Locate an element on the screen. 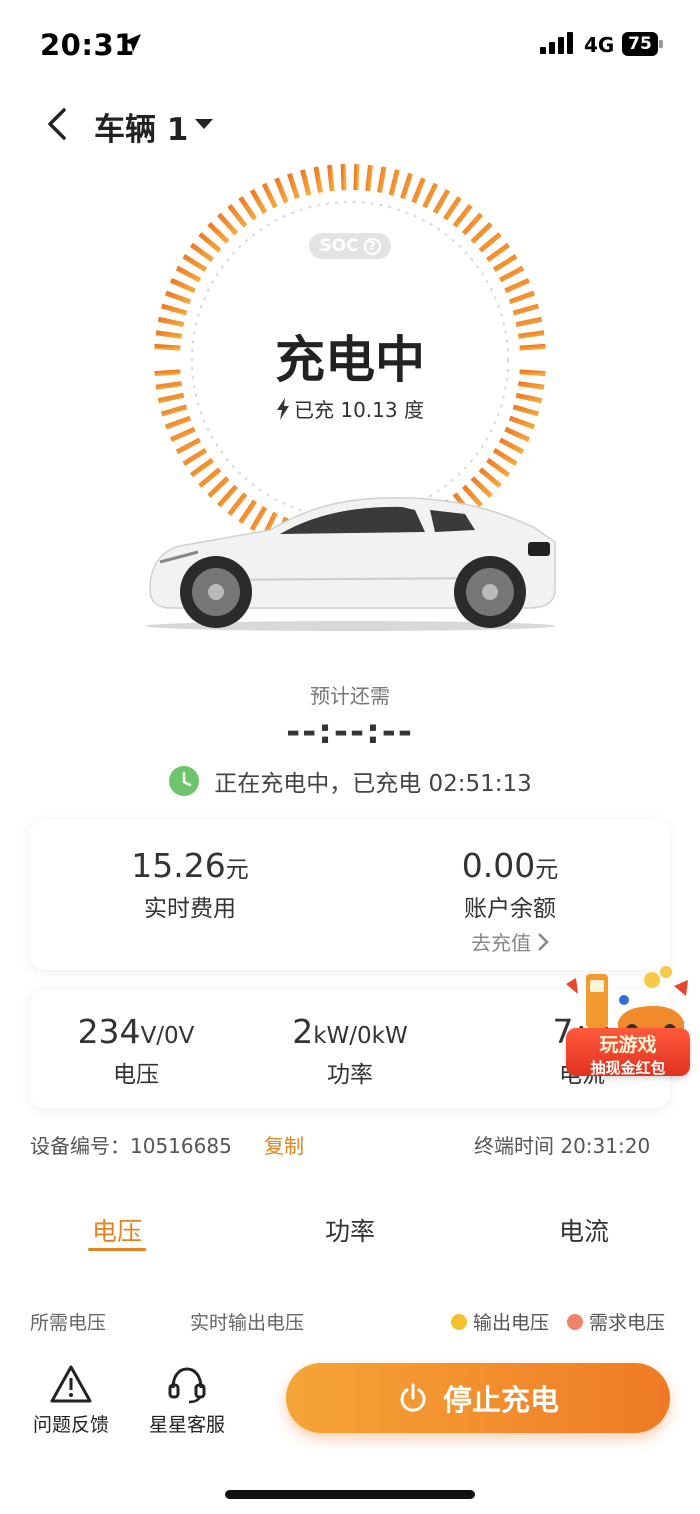 Image resolution: width=700 pixels, height=1514 pixels. back-arrow-icon is located at coordinates (58, 124).